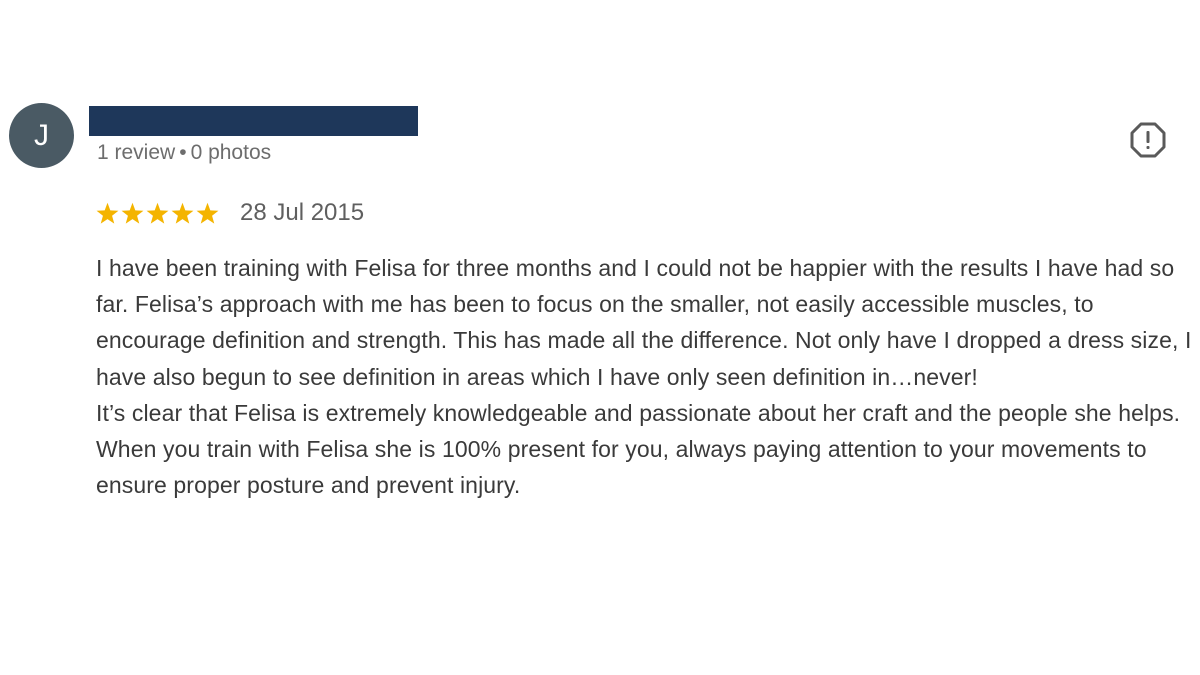  What do you see at coordinates (230, 213) in the screenshot?
I see `rating-row: 28 Jul 2015` at bounding box center [230, 213].